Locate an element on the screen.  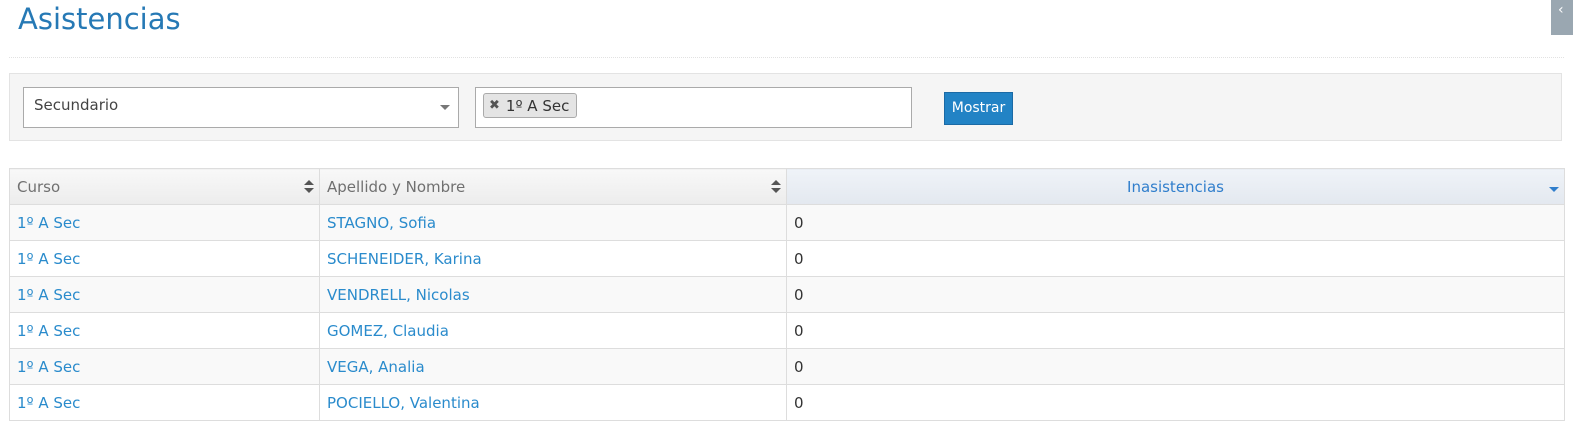
column-header-label: Inasistencias is located at coordinates (1175, 186).